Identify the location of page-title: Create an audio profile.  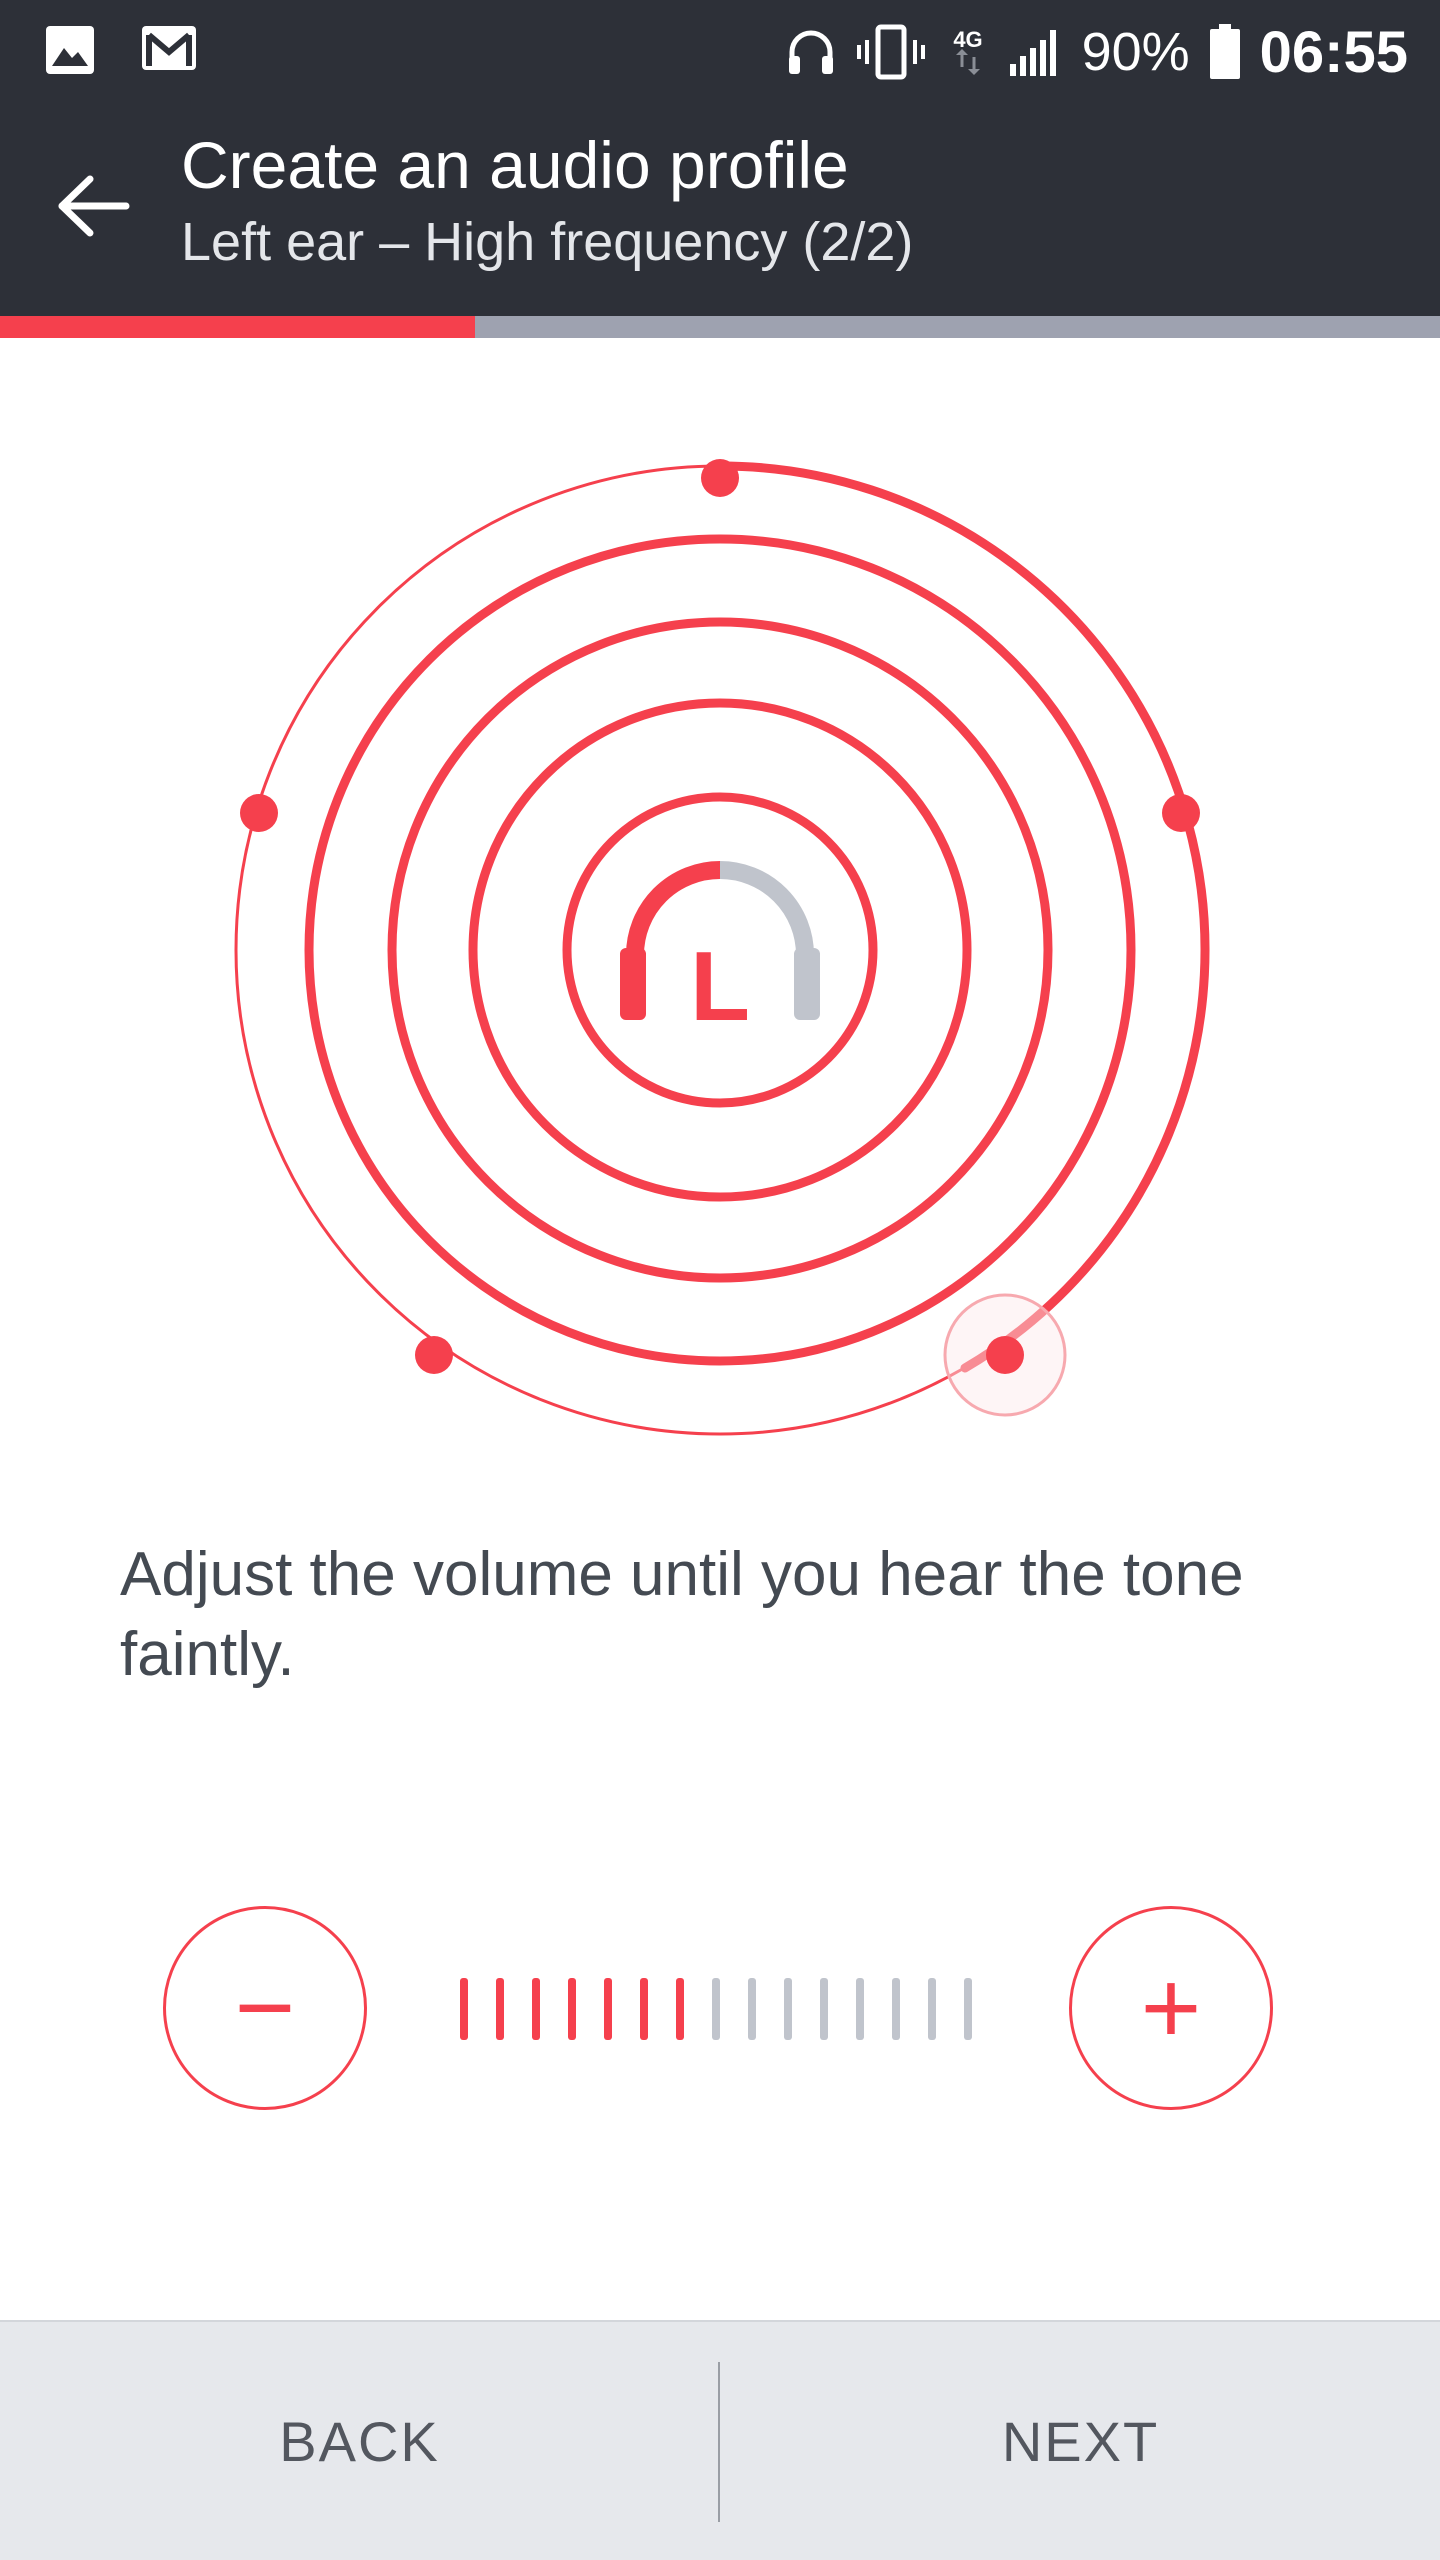
(515, 165).